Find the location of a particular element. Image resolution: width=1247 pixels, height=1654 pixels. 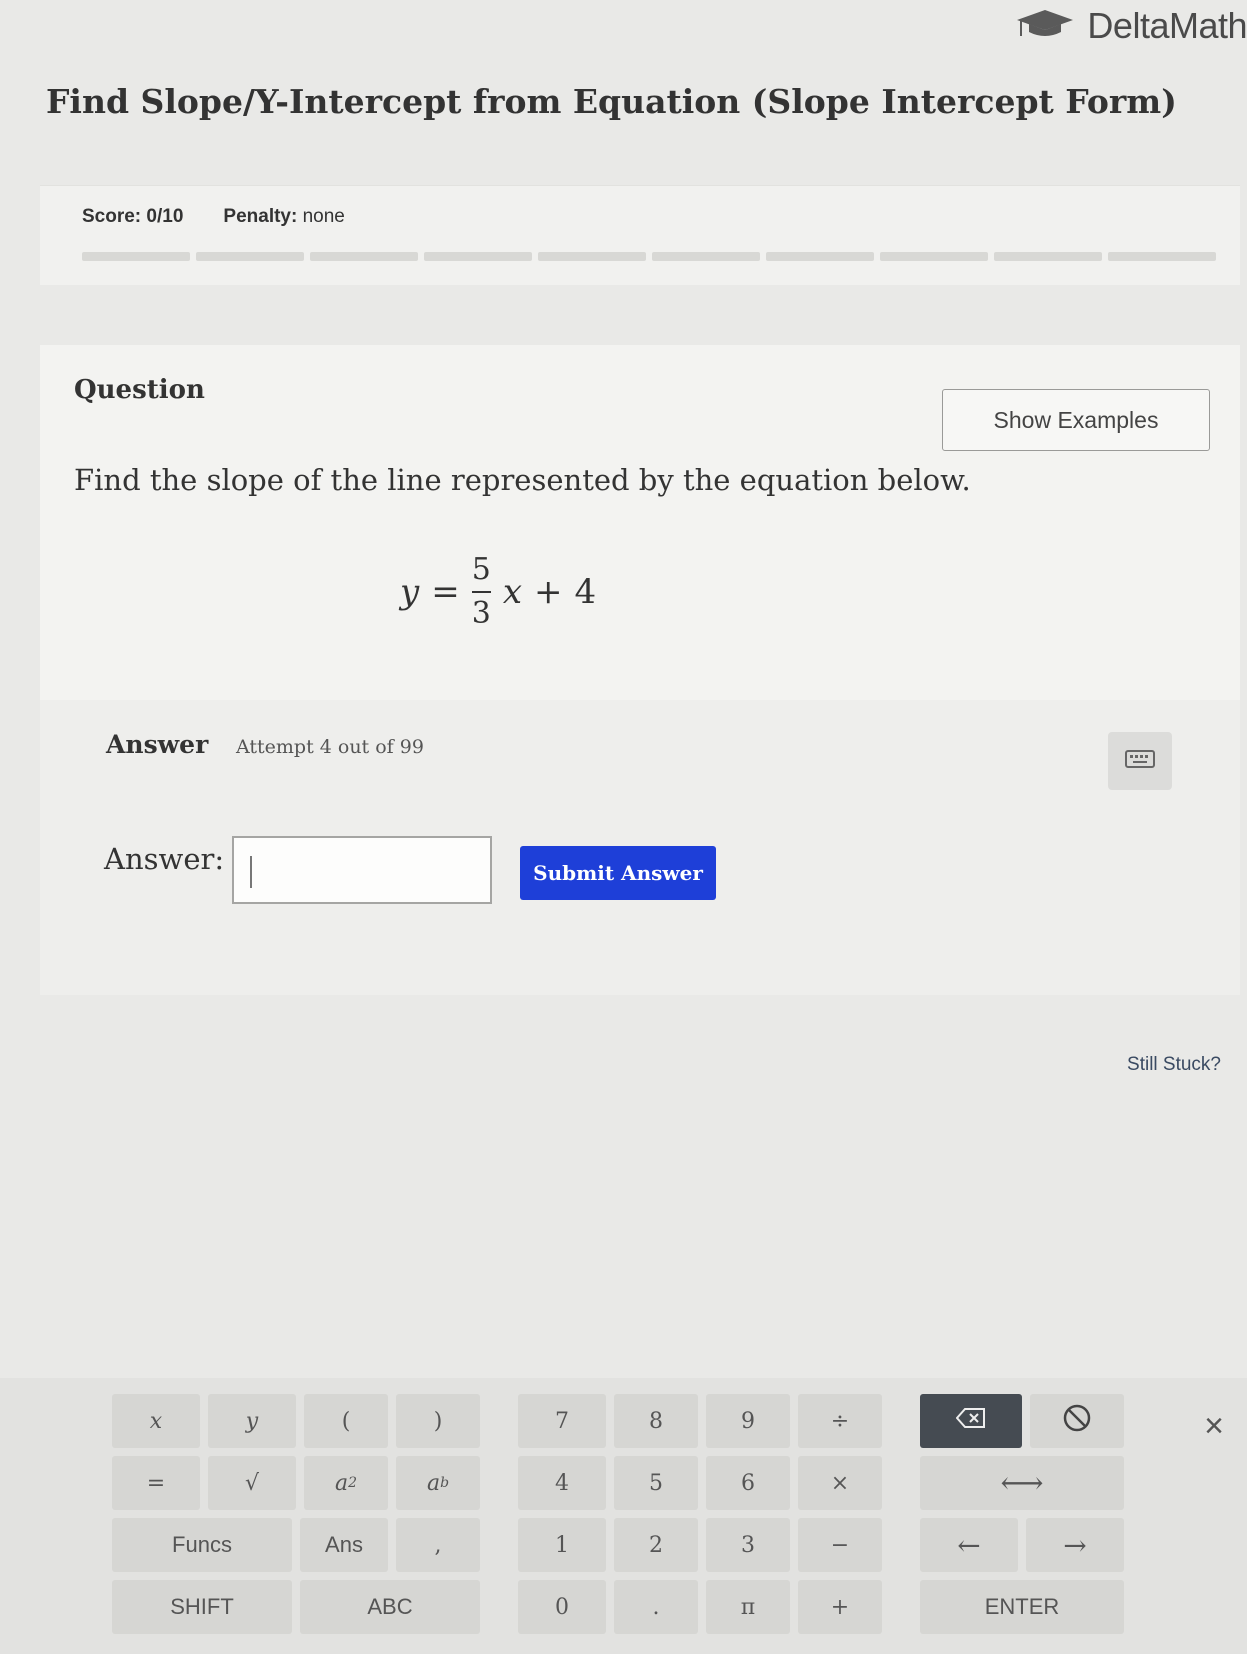

brand-name: DeltaMath is located at coordinates (1167, 25).